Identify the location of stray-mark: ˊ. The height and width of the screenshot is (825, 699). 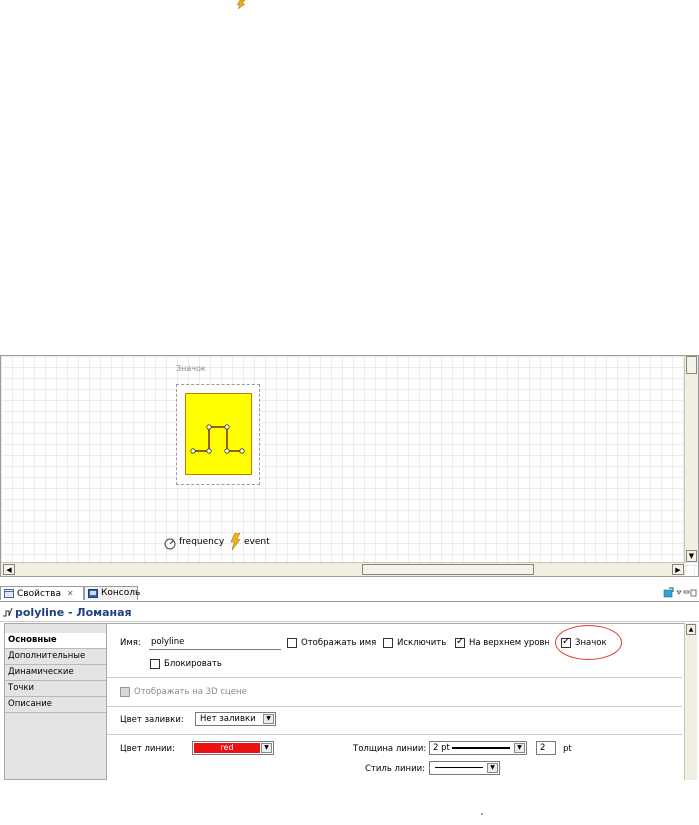
(481, 818).